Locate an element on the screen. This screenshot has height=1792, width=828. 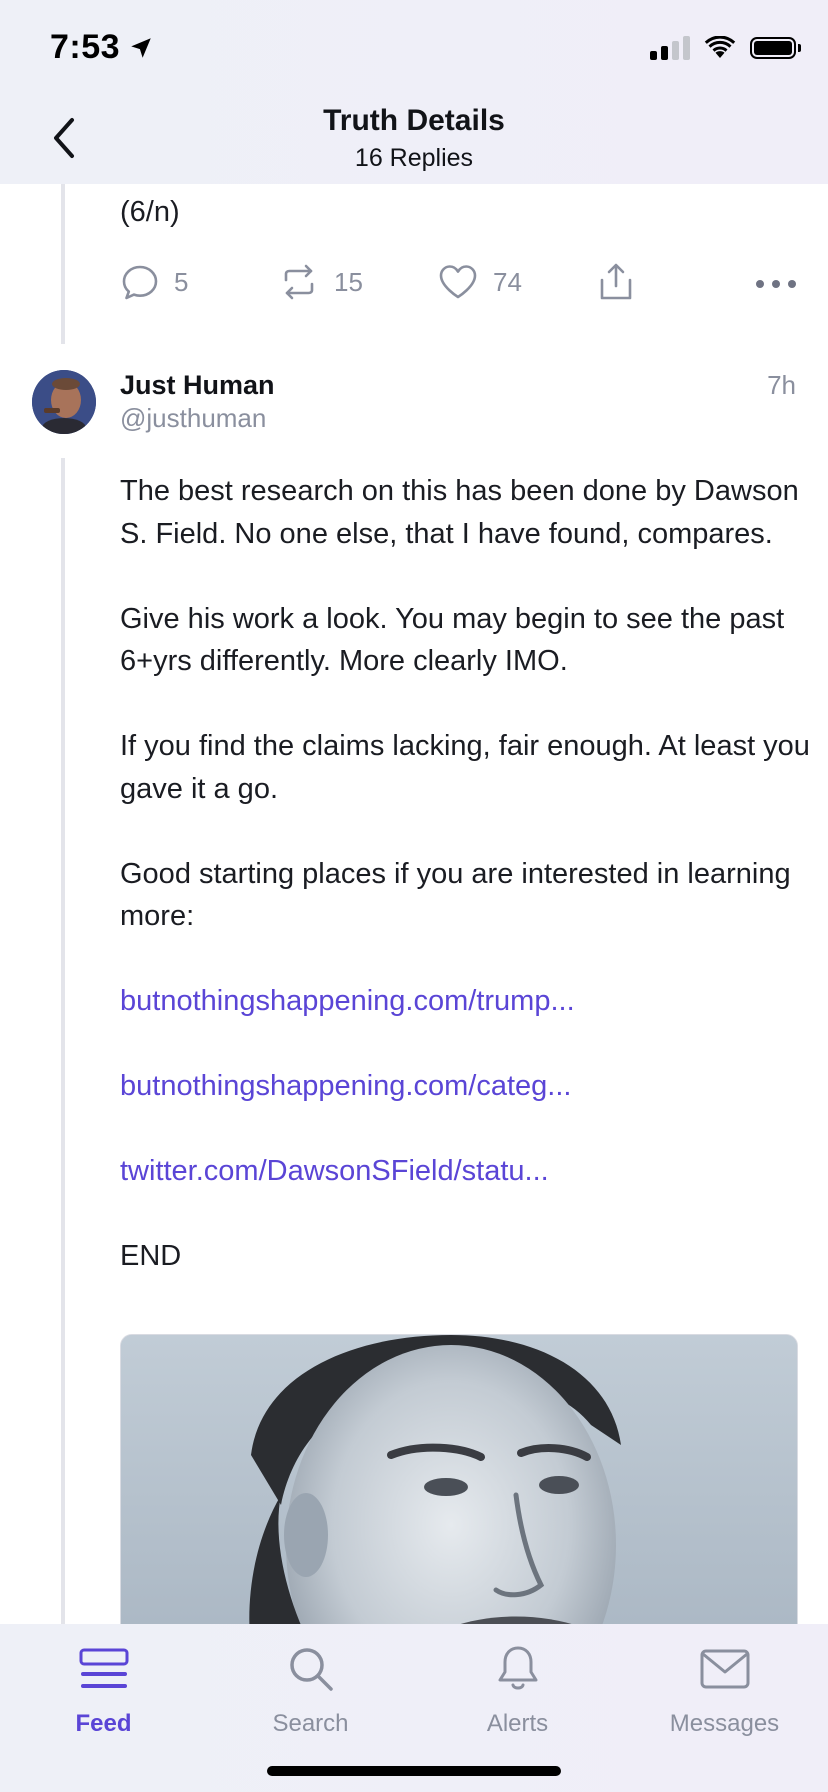
avatar-photo is located at coordinates (64, 402).